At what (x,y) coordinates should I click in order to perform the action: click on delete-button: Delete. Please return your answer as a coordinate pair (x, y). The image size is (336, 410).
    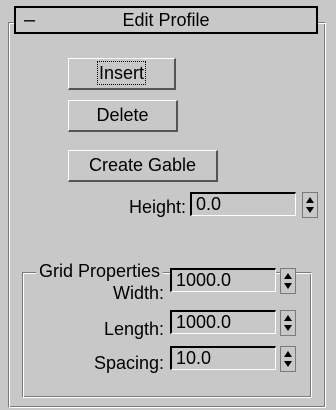
    Looking at the image, I should click on (123, 116).